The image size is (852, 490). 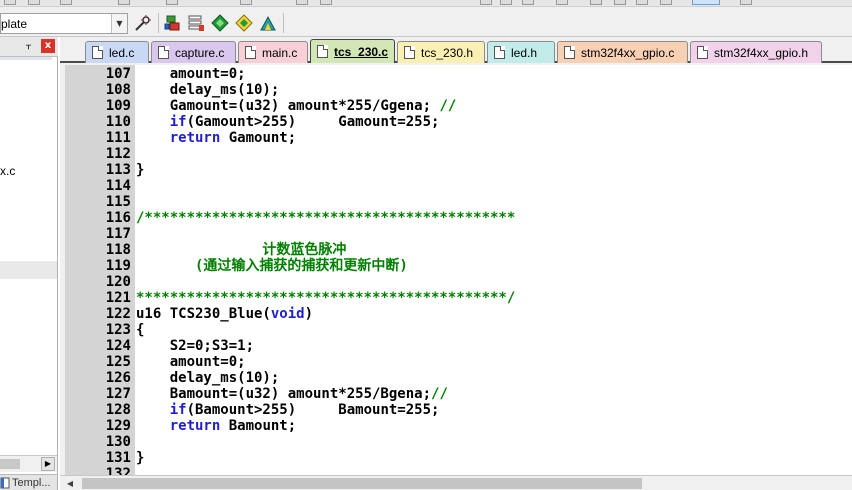 What do you see at coordinates (458, 314) in the screenshot?
I see `code-line: 122 u16 TCS230_Blue(void)` at bounding box center [458, 314].